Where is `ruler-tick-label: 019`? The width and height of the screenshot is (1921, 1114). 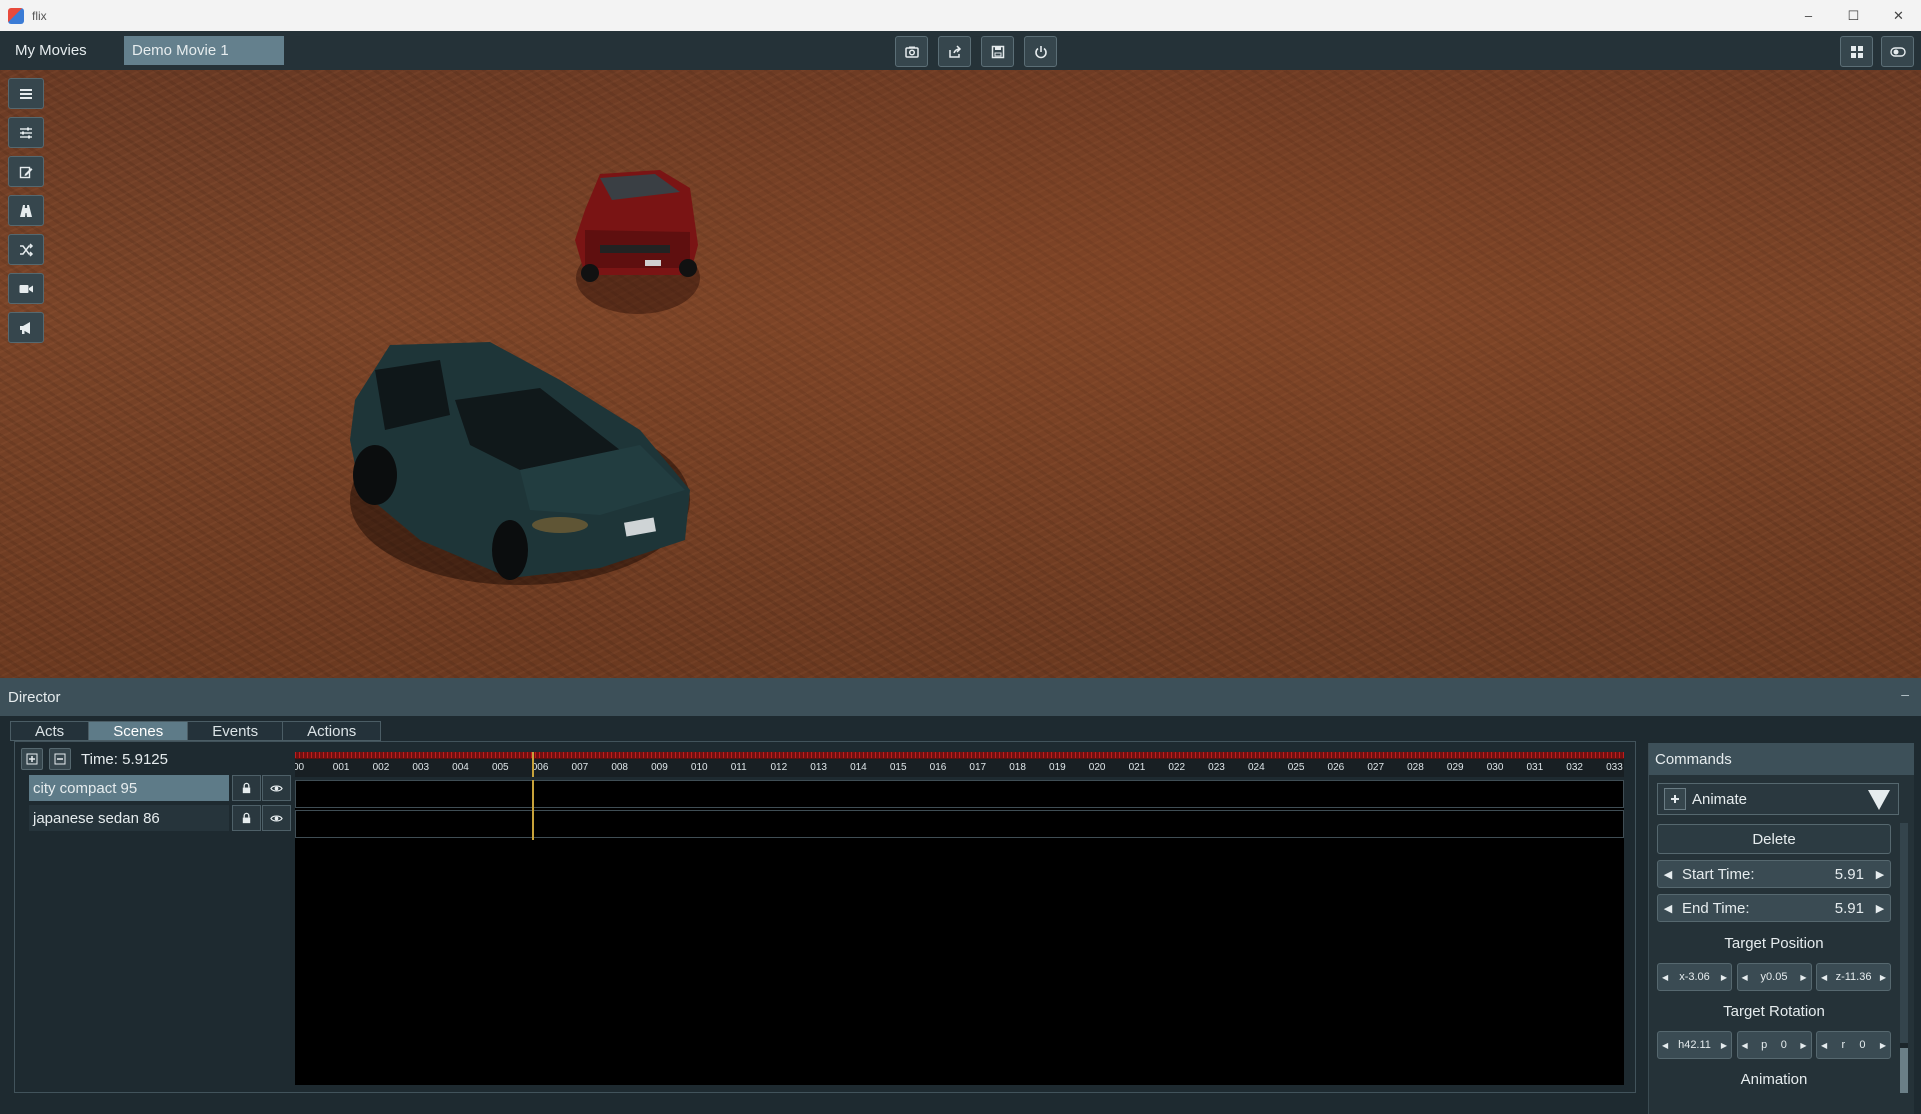 ruler-tick-label: 019 is located at coordinates (1057, 767).